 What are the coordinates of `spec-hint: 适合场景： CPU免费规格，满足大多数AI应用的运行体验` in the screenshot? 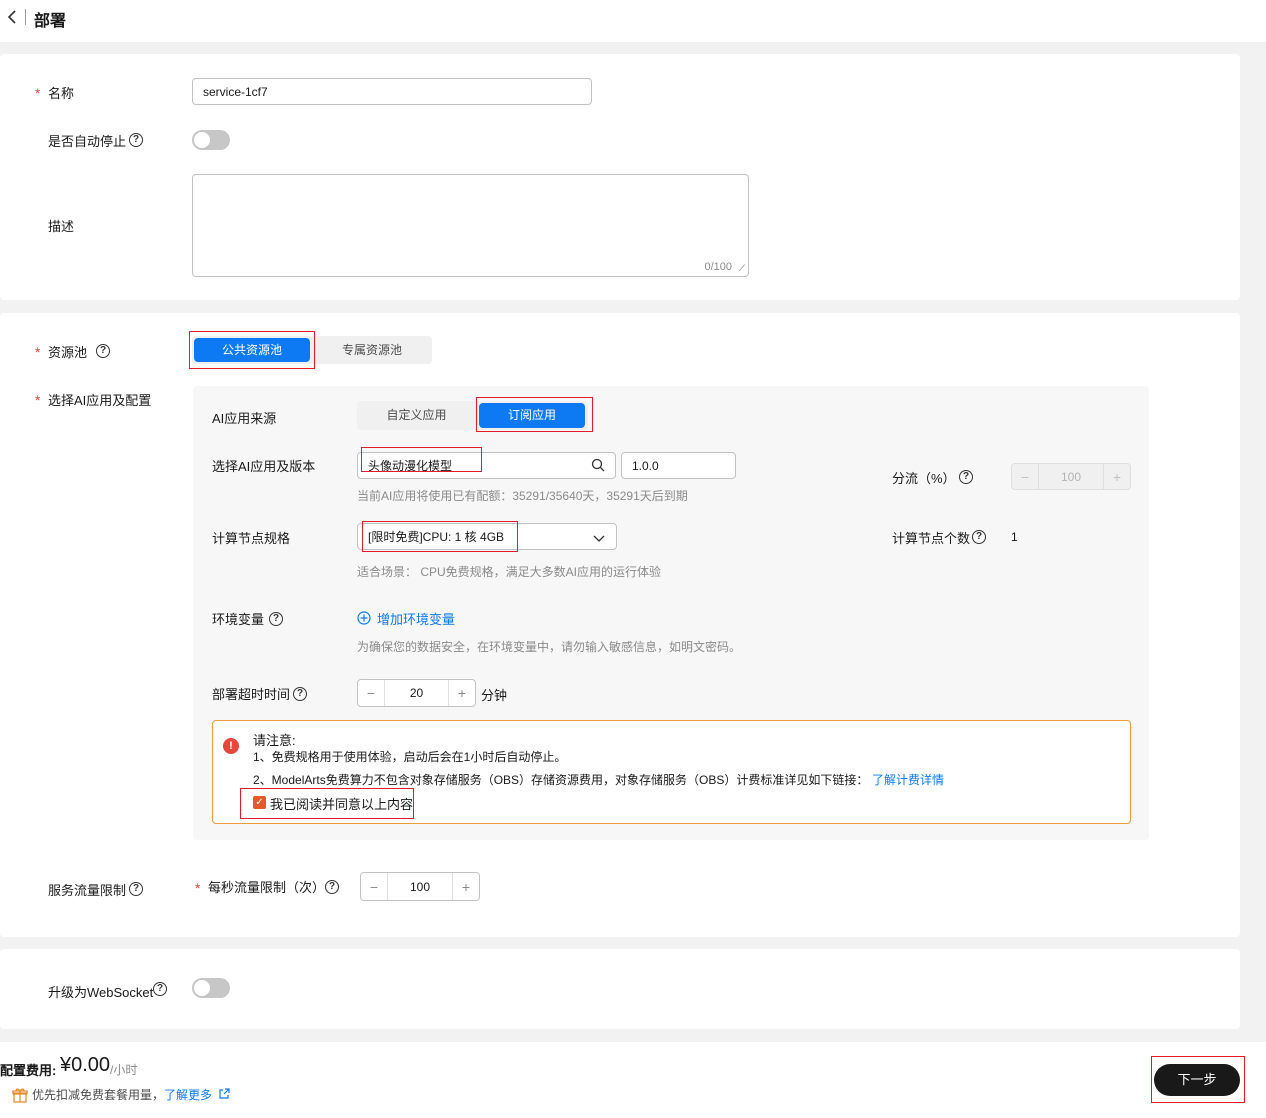 It's located at (509, 572).